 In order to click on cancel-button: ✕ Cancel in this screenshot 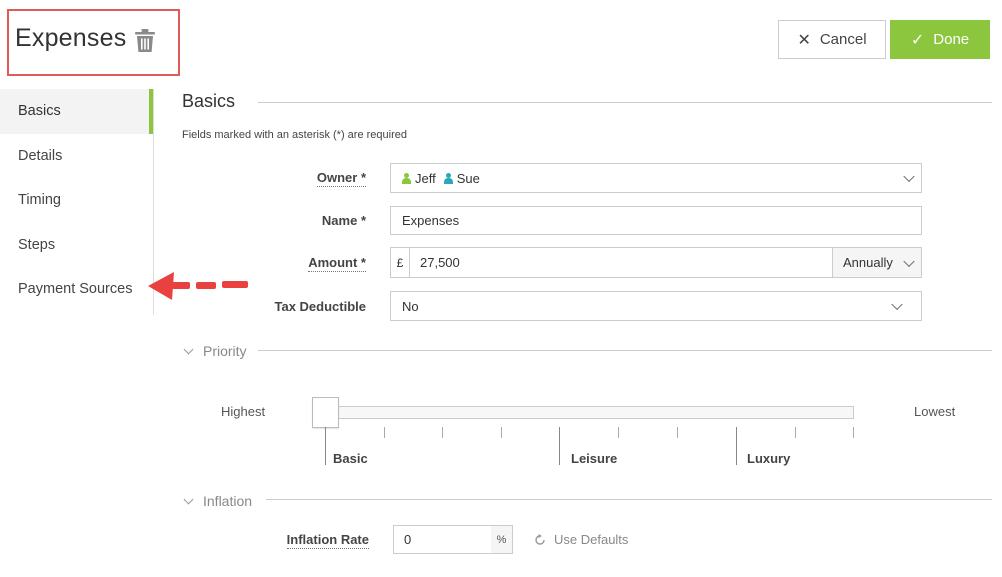, I will do `click(832, 39)`.